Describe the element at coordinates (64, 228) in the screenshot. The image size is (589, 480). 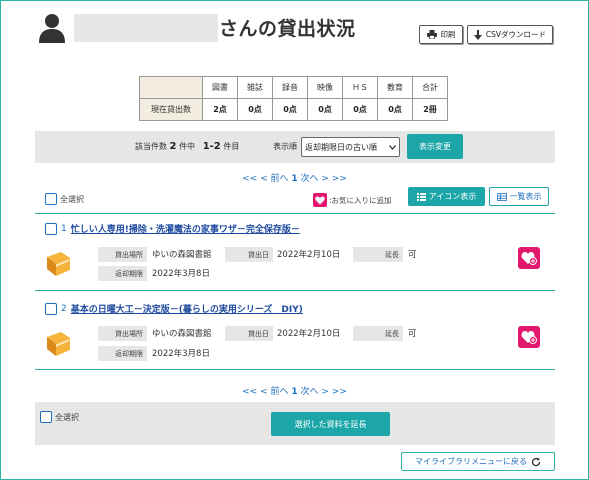
I see `item-number: 1` at that location.